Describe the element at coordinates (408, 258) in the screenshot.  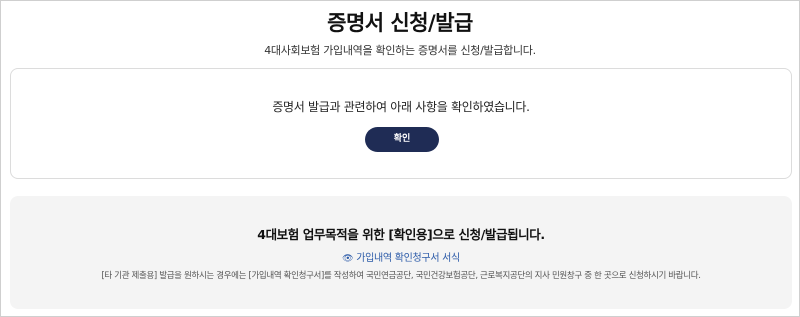
I see `form-download-link: 가입내역 확인청구서 서식` at that location.